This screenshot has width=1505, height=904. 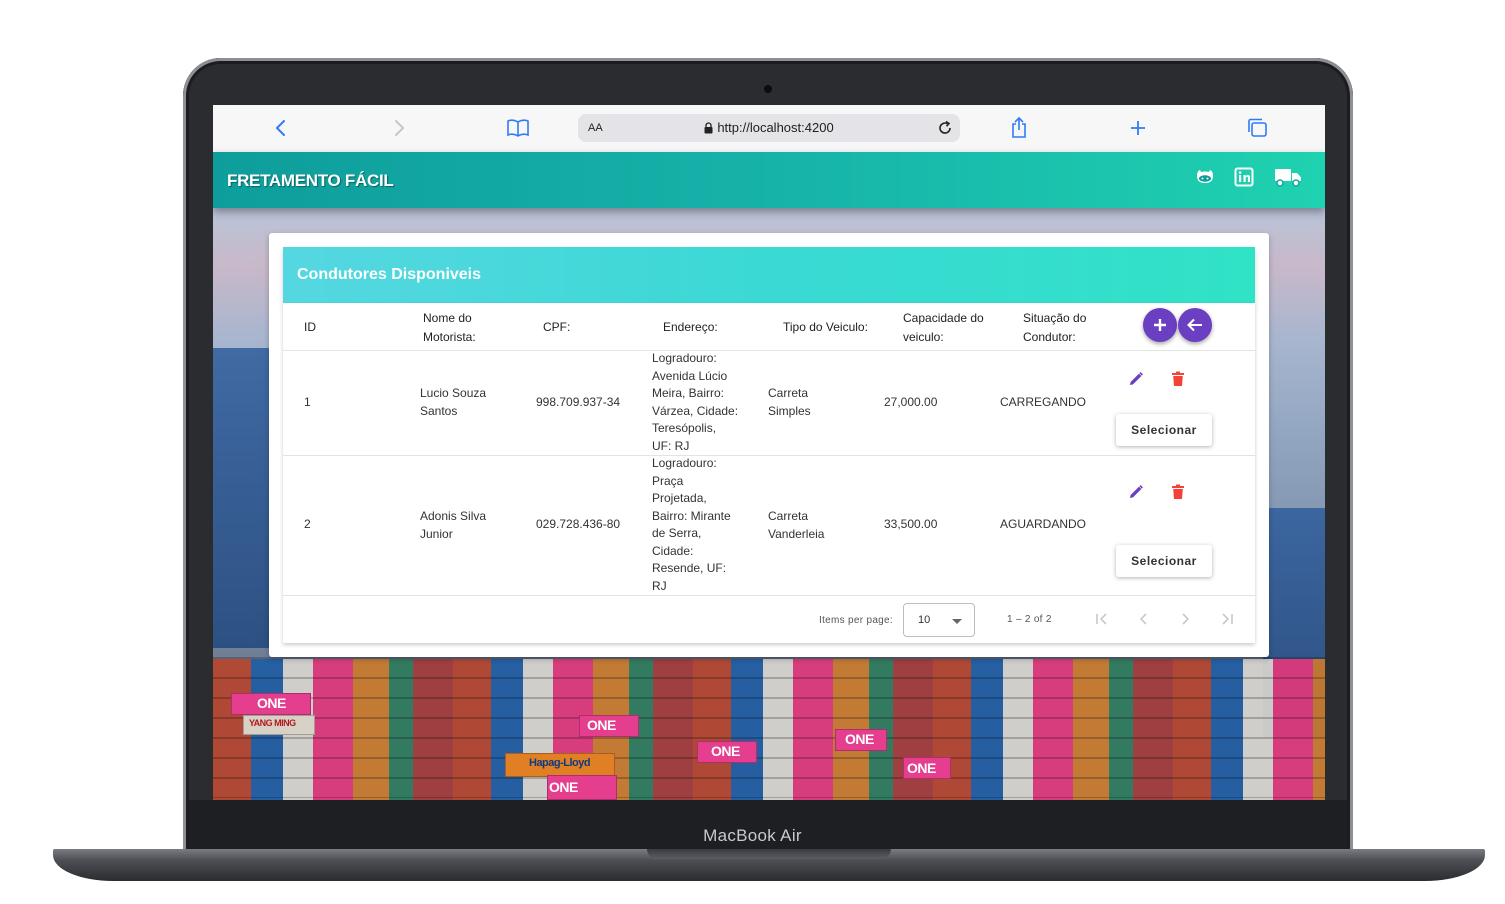 I want to click on row1-edit-button, so click(x=1136, y=379).